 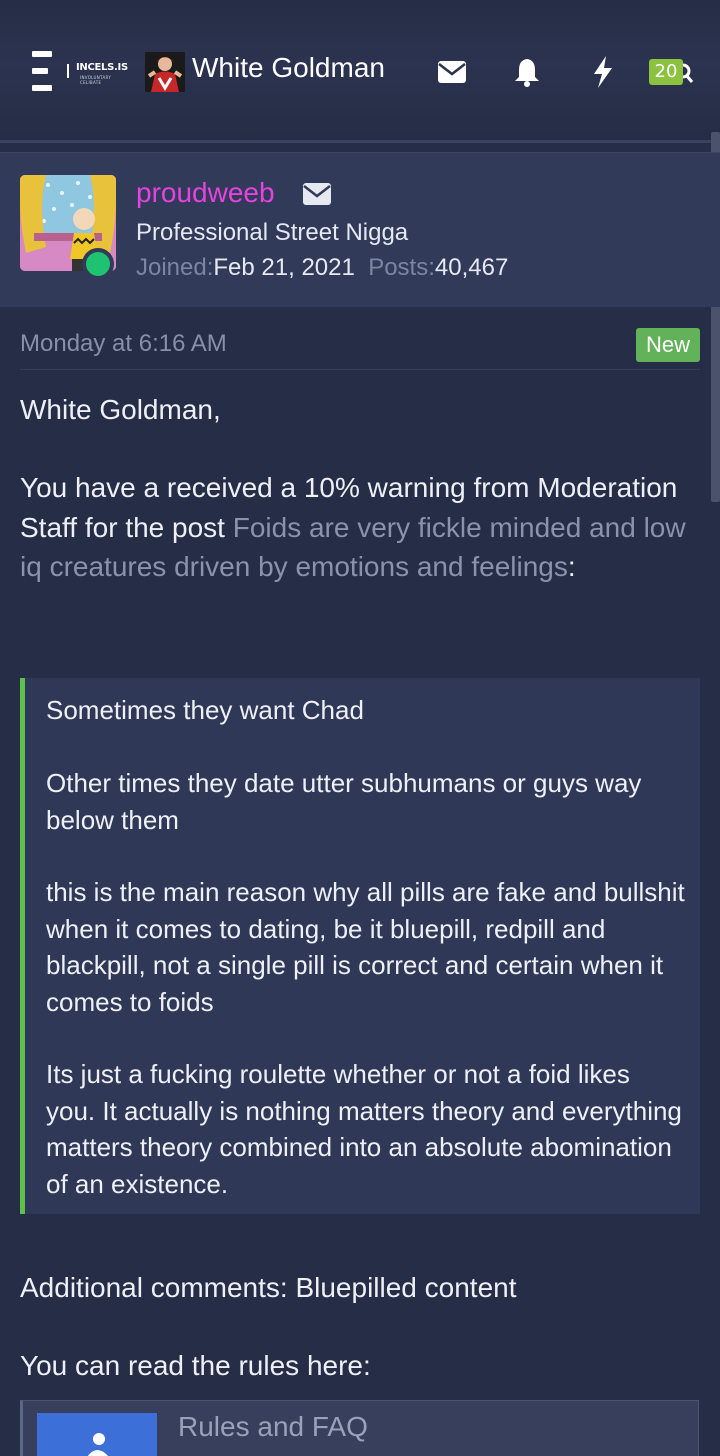 I want to click on logo-text: INCELS.IS, so click(x=102, y=67).